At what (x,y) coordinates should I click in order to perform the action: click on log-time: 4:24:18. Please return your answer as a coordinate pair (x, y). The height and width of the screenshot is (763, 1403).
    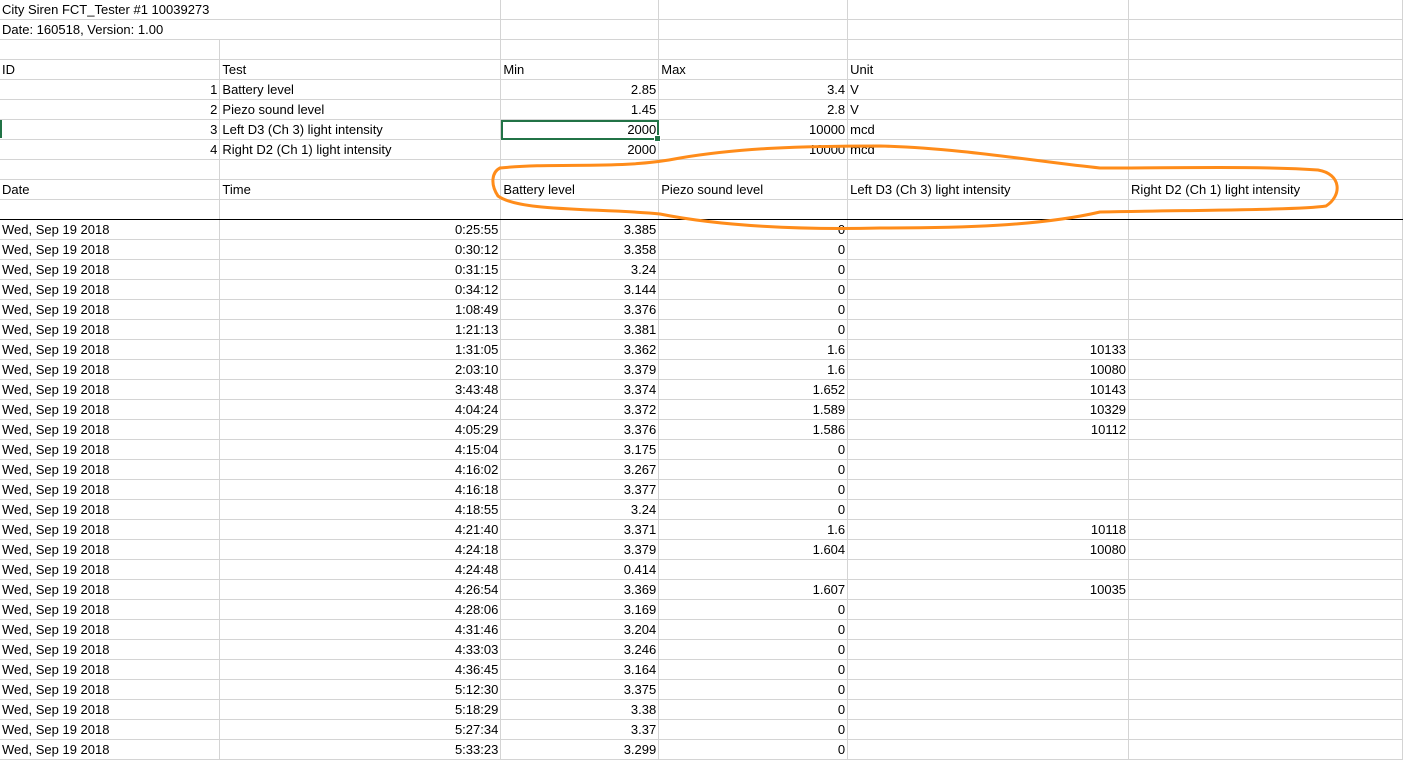
    Looking at the image, I should click on (360, 549).